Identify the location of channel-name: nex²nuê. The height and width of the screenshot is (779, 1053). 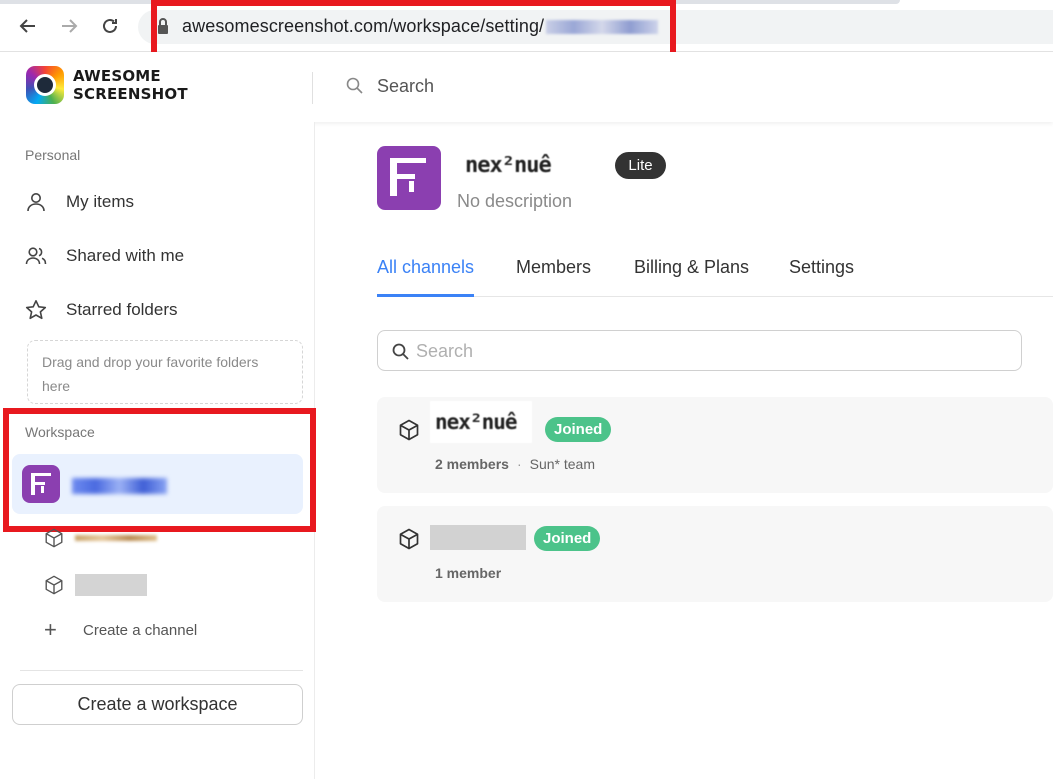
(481, 422).